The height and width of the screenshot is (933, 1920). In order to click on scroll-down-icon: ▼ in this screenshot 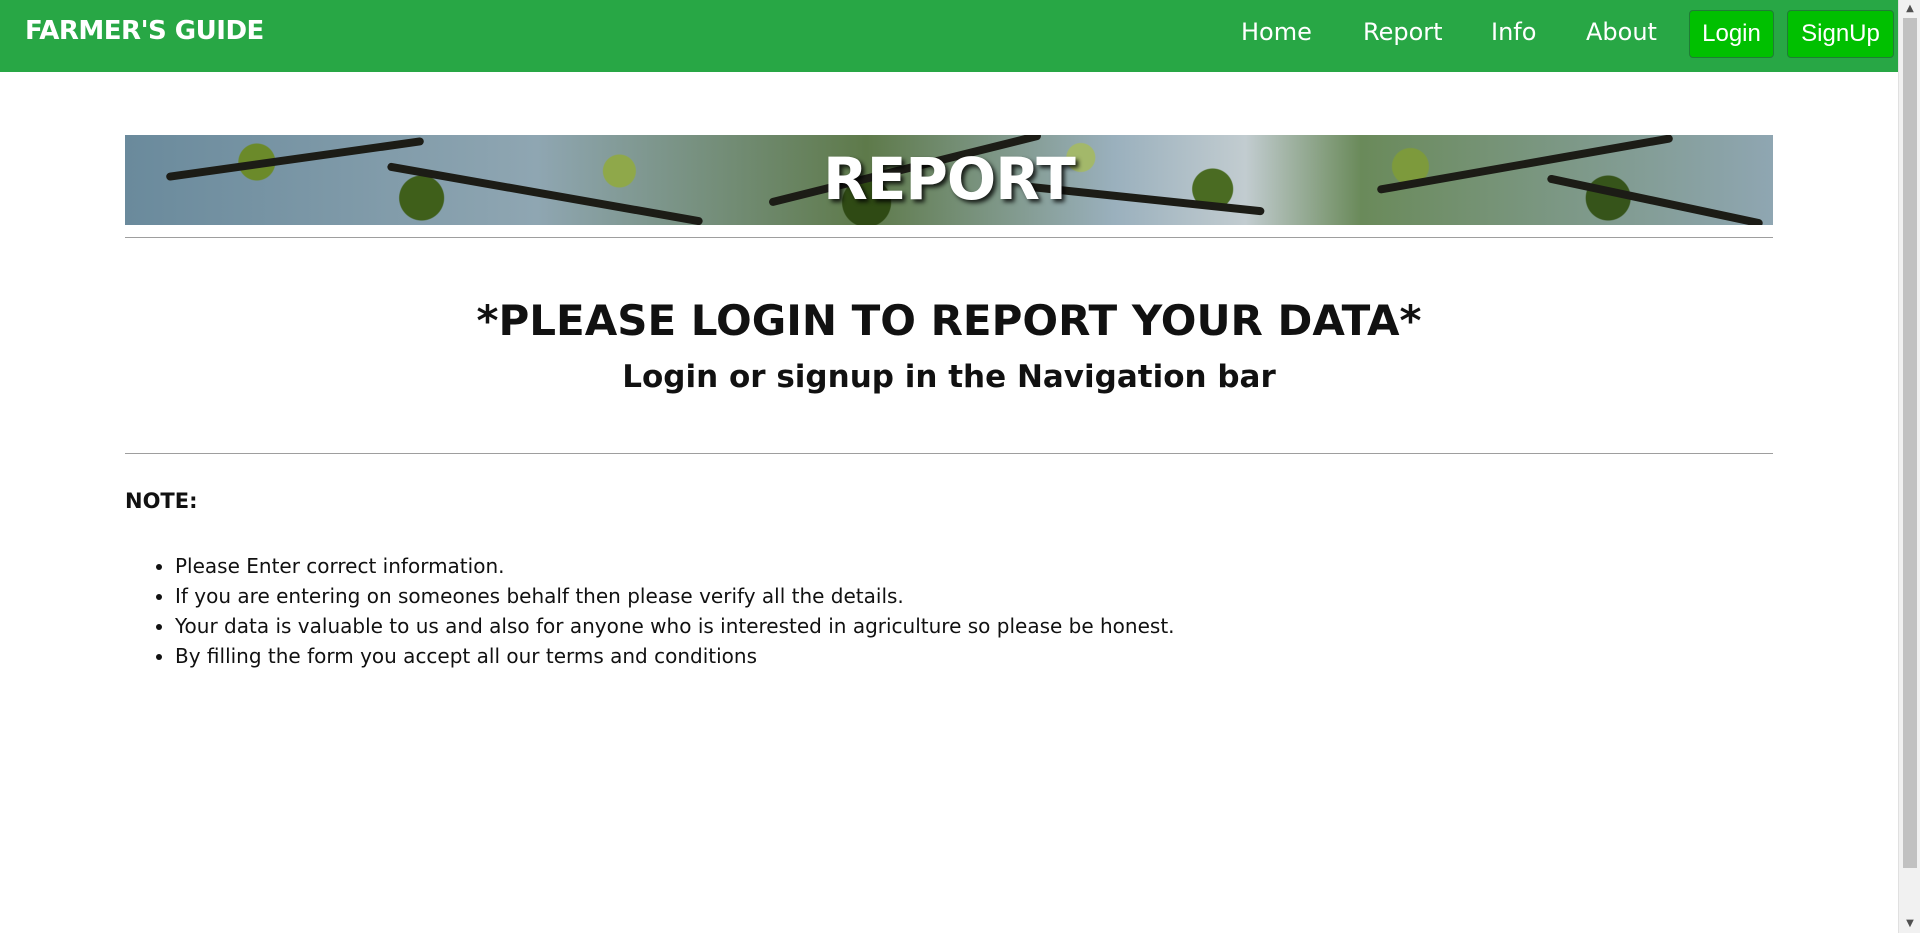, I will do `click(1909, 924)`.